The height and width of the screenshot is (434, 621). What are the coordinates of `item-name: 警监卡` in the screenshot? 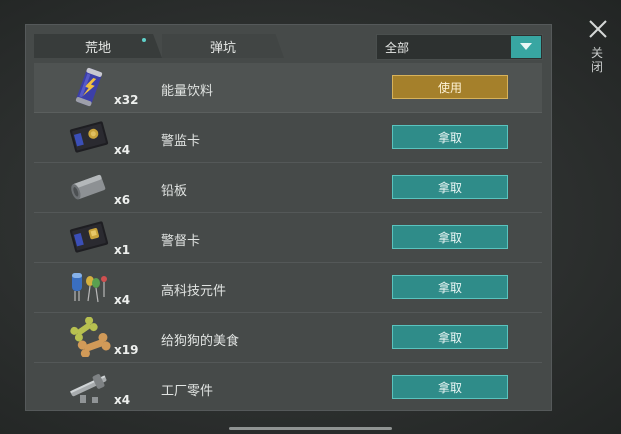 It's located at (181, 141).